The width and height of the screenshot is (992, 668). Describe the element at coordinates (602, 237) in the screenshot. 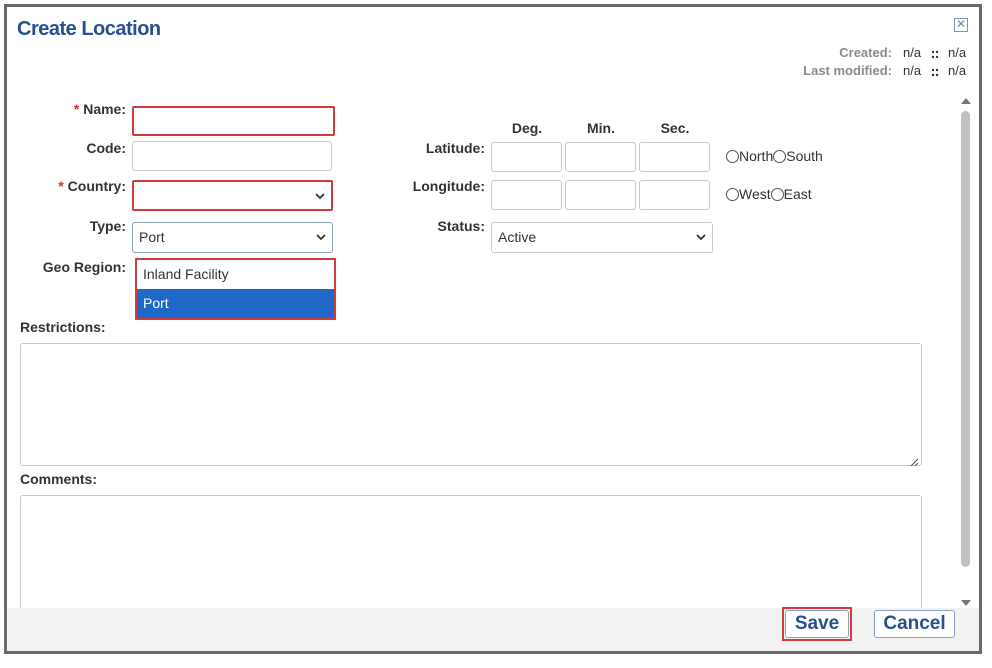

I see `status-select: Active` at that location.